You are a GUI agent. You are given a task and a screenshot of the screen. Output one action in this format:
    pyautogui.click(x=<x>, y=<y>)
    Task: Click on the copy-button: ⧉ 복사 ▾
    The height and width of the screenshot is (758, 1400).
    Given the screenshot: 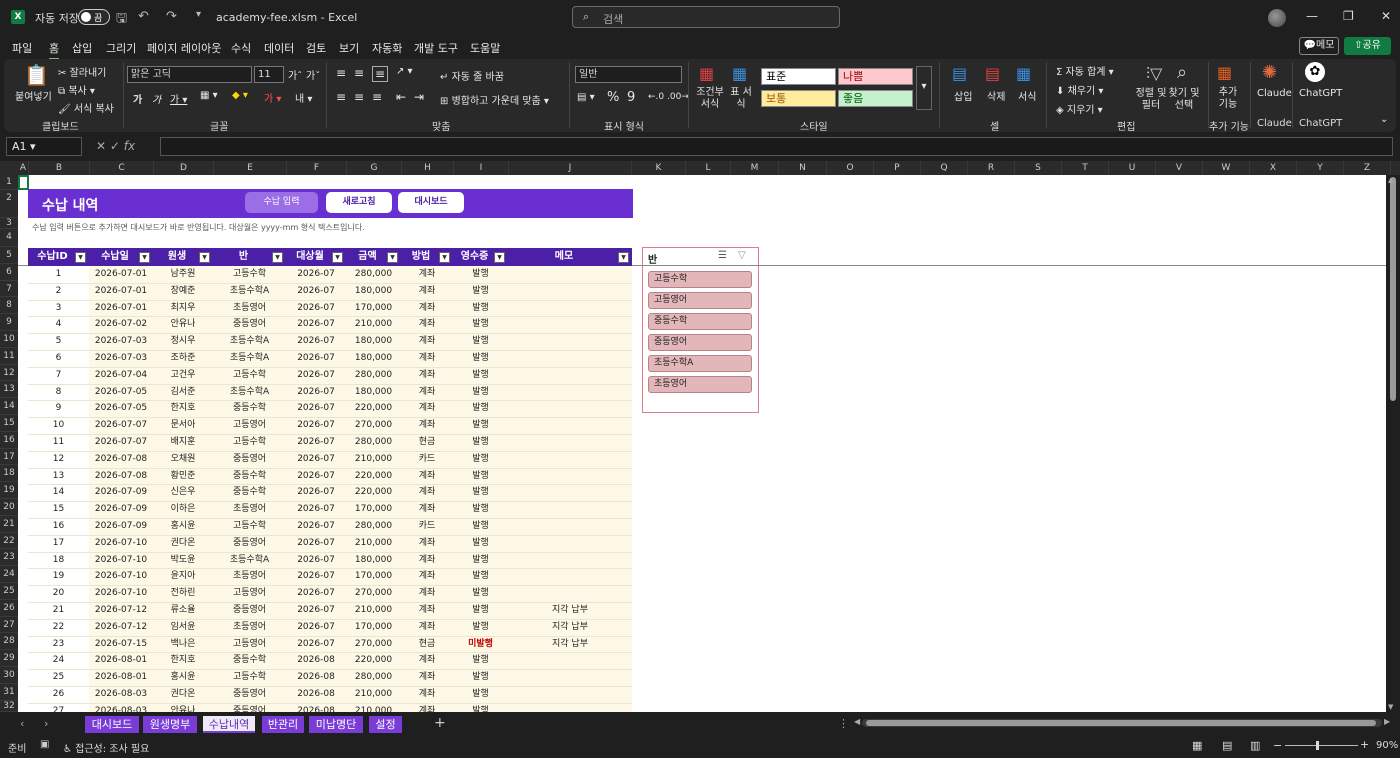 What is the action you would take?
    pyautogui.click(x=76, y=89)
    